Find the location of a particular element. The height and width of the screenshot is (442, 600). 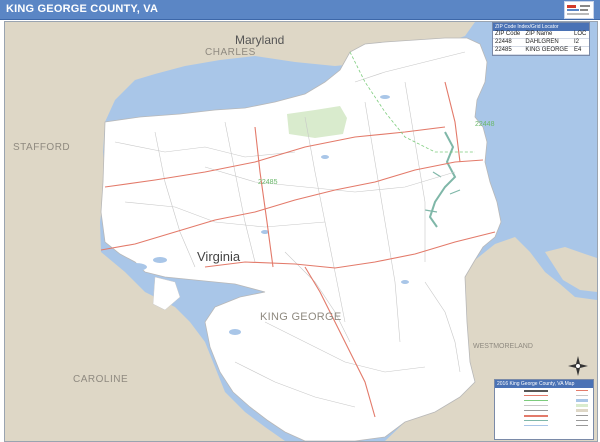

table-row: 22448 DAHLGREN I2 is located at coordinates (541, 42).